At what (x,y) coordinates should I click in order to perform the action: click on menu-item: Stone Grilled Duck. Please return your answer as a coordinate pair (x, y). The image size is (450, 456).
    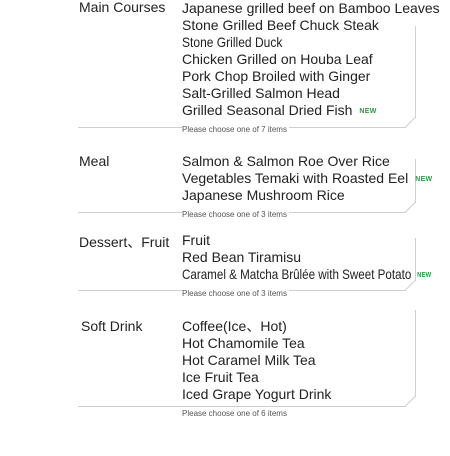
    Looking at the image, I should click on (232, 42).